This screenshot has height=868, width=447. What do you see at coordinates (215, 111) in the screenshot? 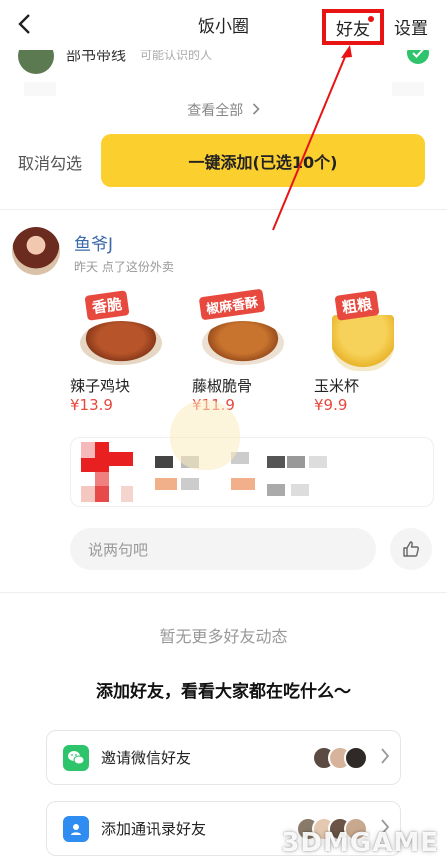
I see `view-all-label: 查看全部` at bounding box center [215, 111].